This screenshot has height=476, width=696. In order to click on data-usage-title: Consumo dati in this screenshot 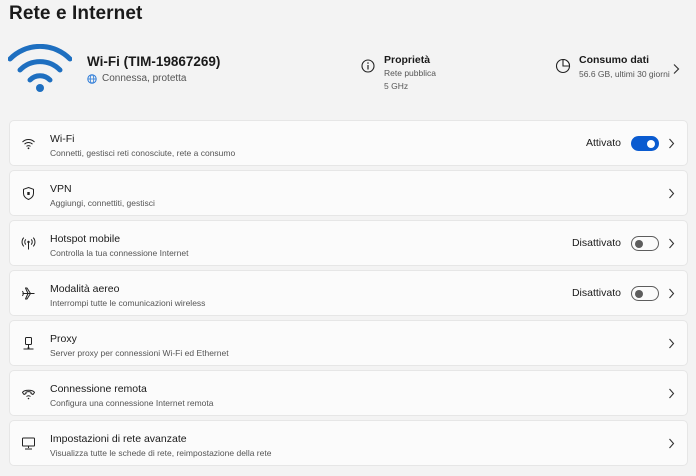, I will do `click(614, 60)`.